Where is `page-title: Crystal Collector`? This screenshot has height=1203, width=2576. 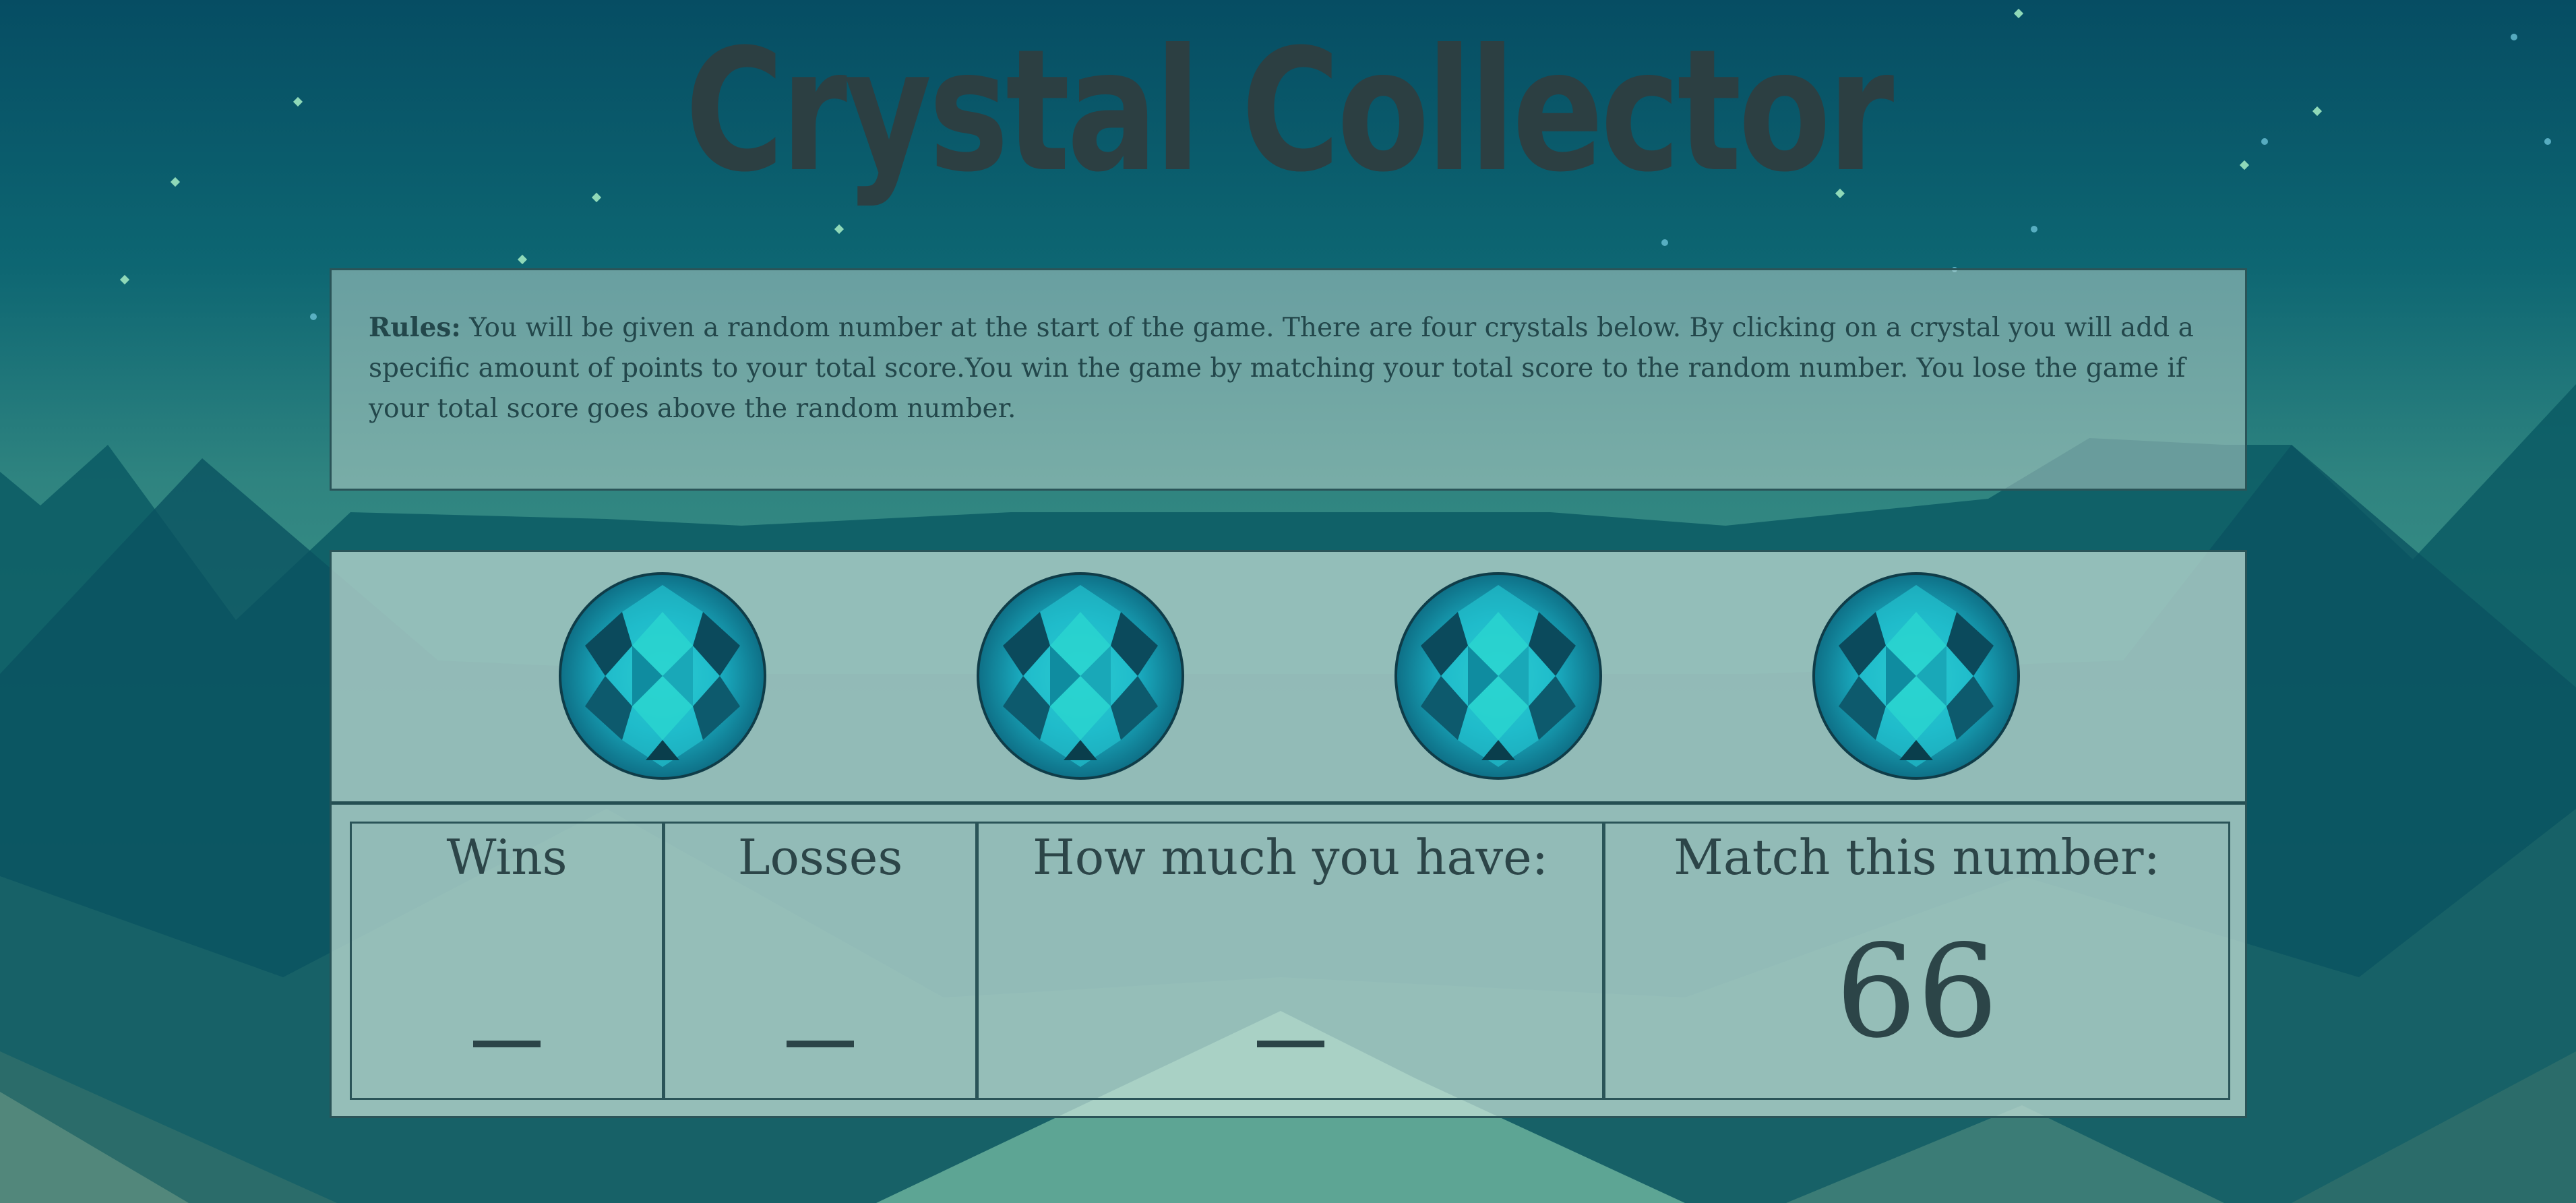 page-title: Crystal Collector is located at coordinates (1290, 111).